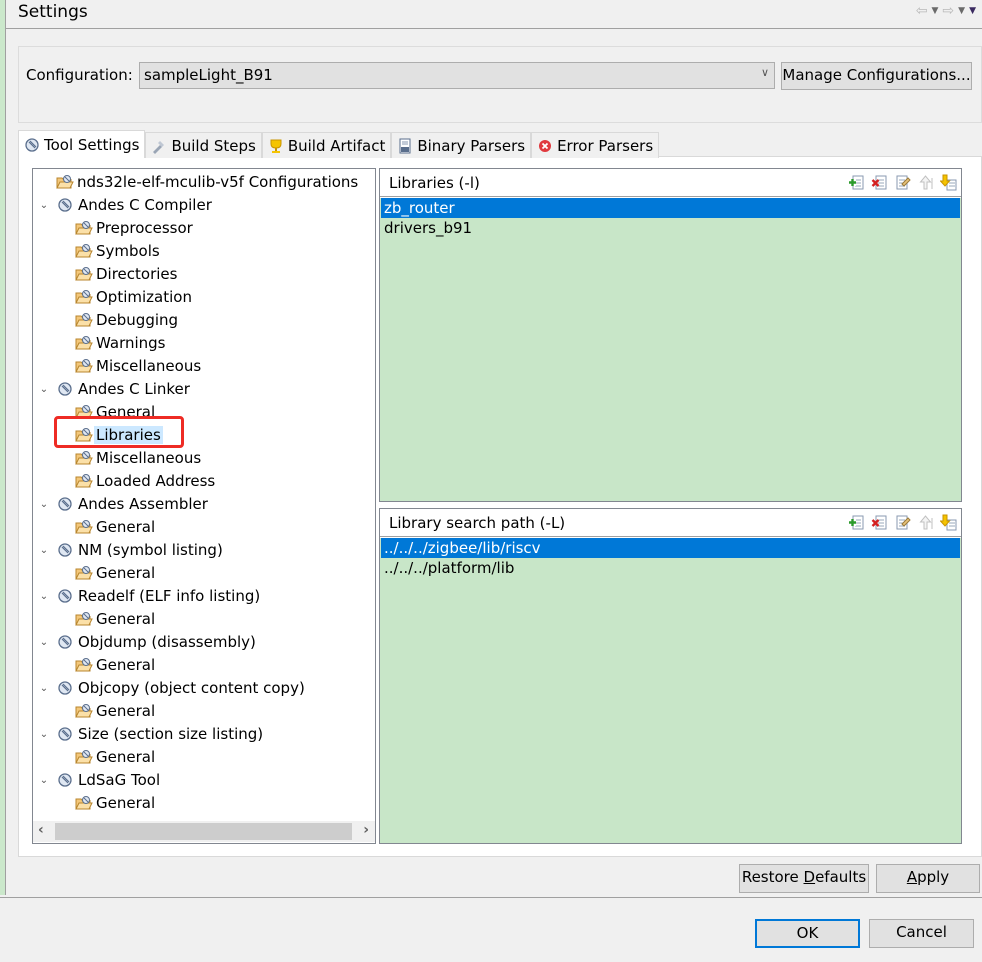  I want to click on tab-label: Build Steps, so click(213, 145).